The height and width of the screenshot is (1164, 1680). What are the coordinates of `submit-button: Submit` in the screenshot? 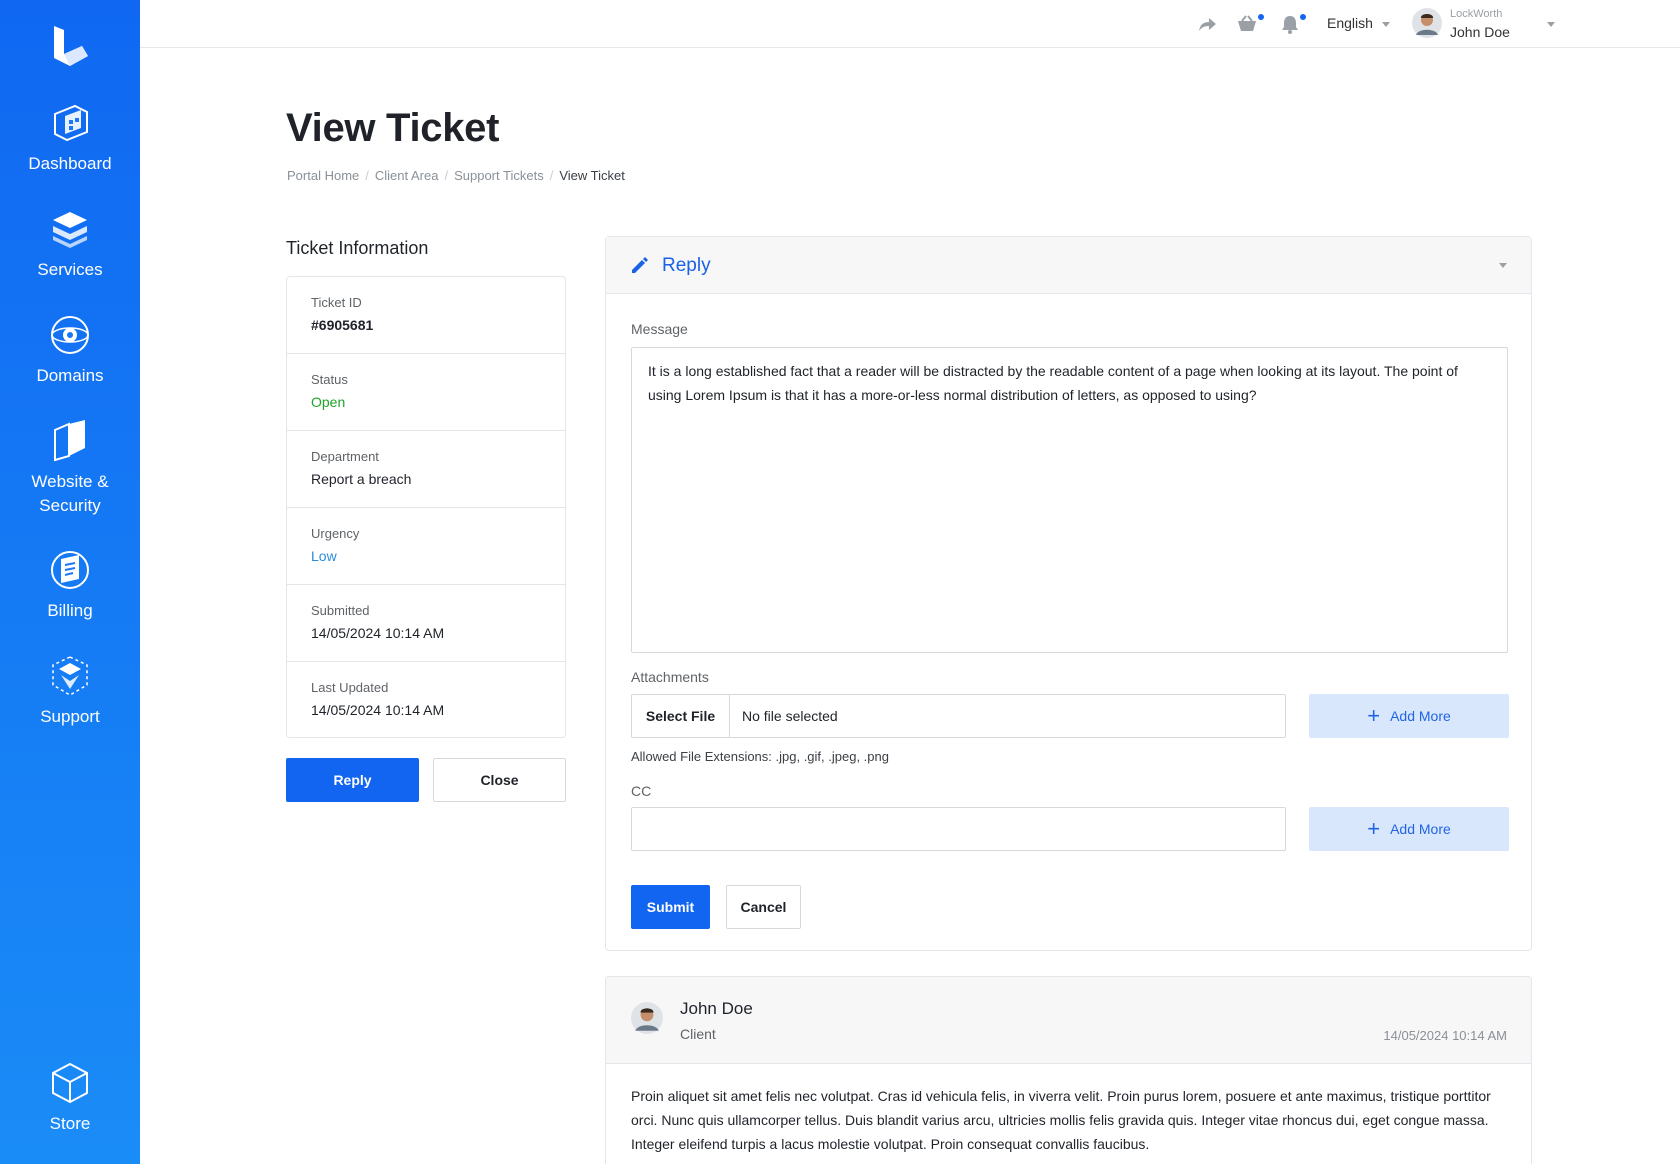 It's located at (670, 907).